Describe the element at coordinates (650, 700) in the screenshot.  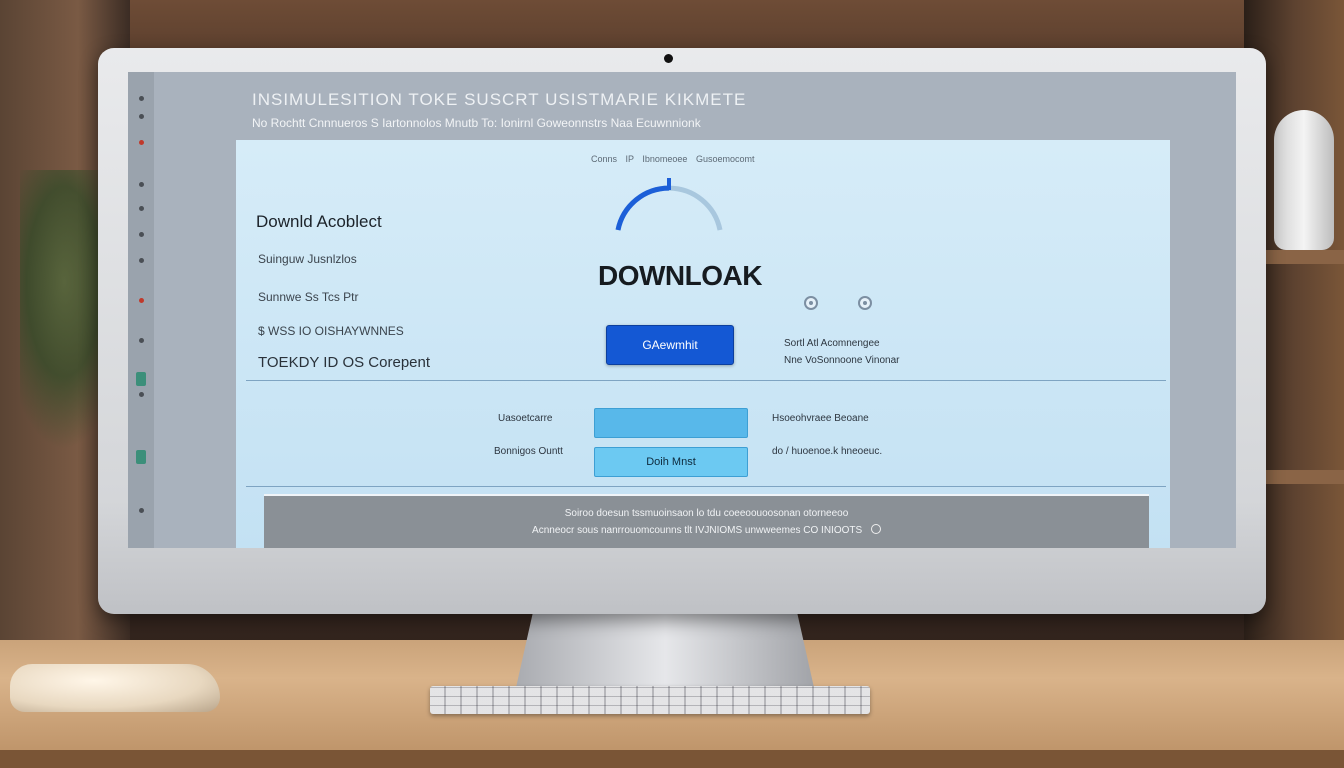
I see `keyboard` at that location.